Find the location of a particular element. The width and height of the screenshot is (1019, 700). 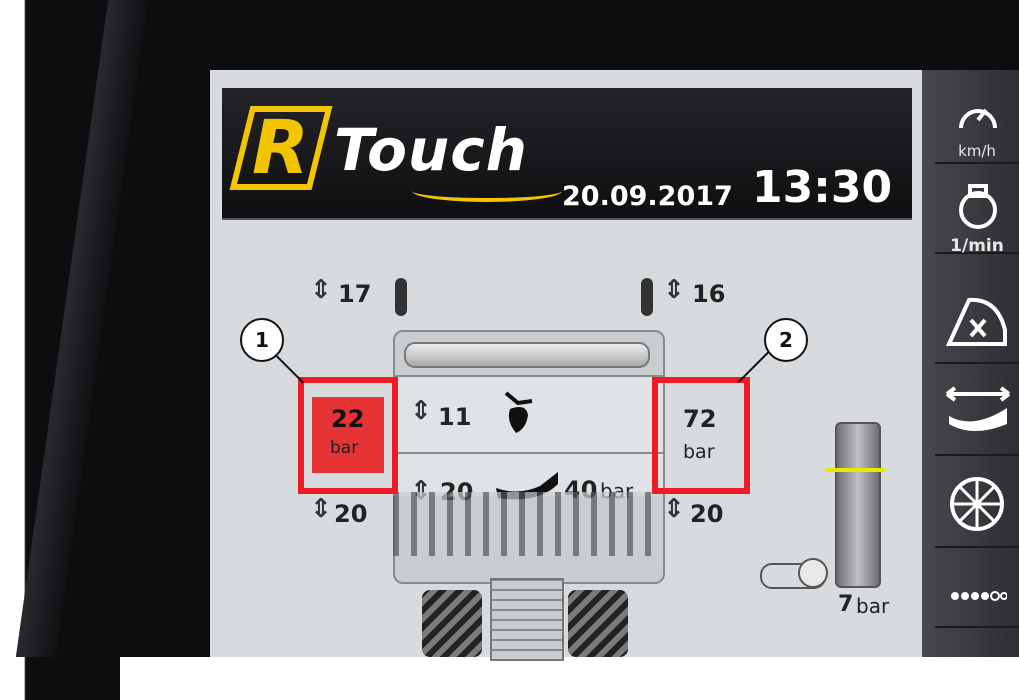

wheel-icon is located at coordinates (977, 504).